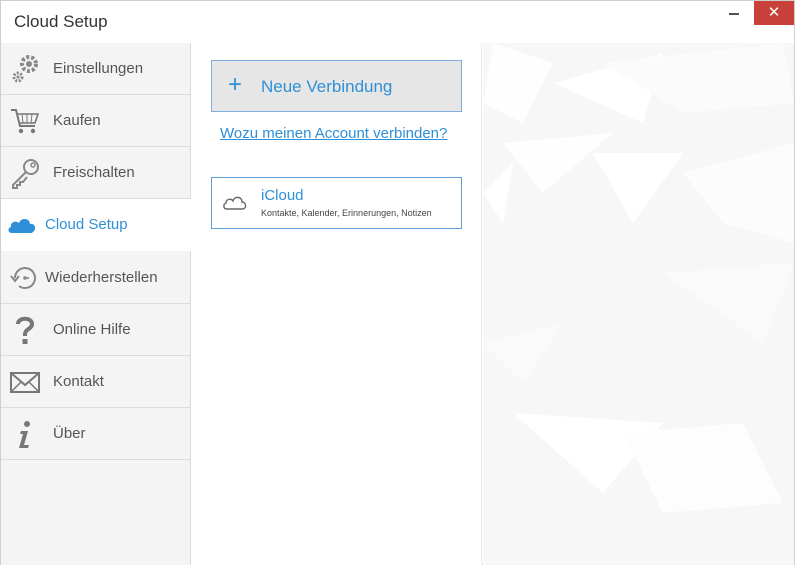 This screenshot has width=795, height=565. What do you see at coordinates (397, 22) in the screenshot?
I see `title-bar: Cloud Setup ✕` at bounding box center [397, 22].